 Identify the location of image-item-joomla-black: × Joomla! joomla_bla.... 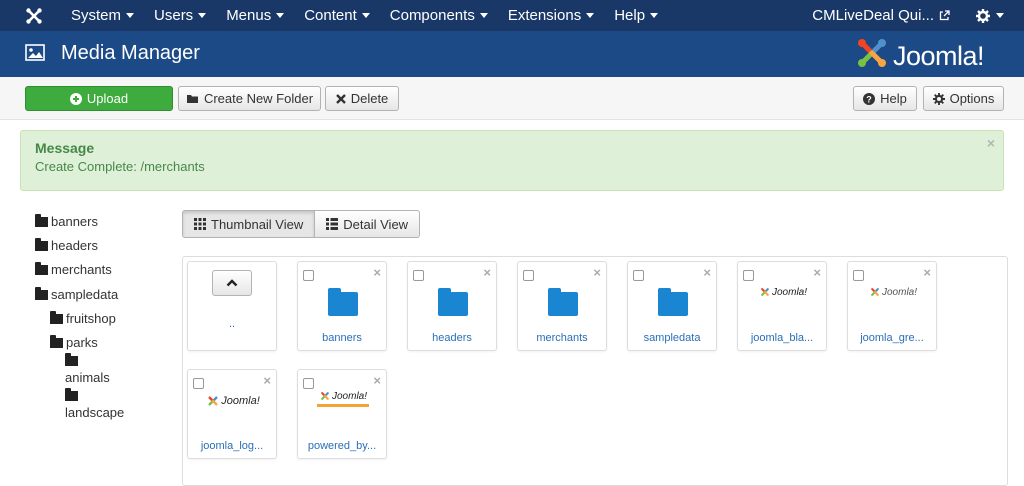
(782, 306).